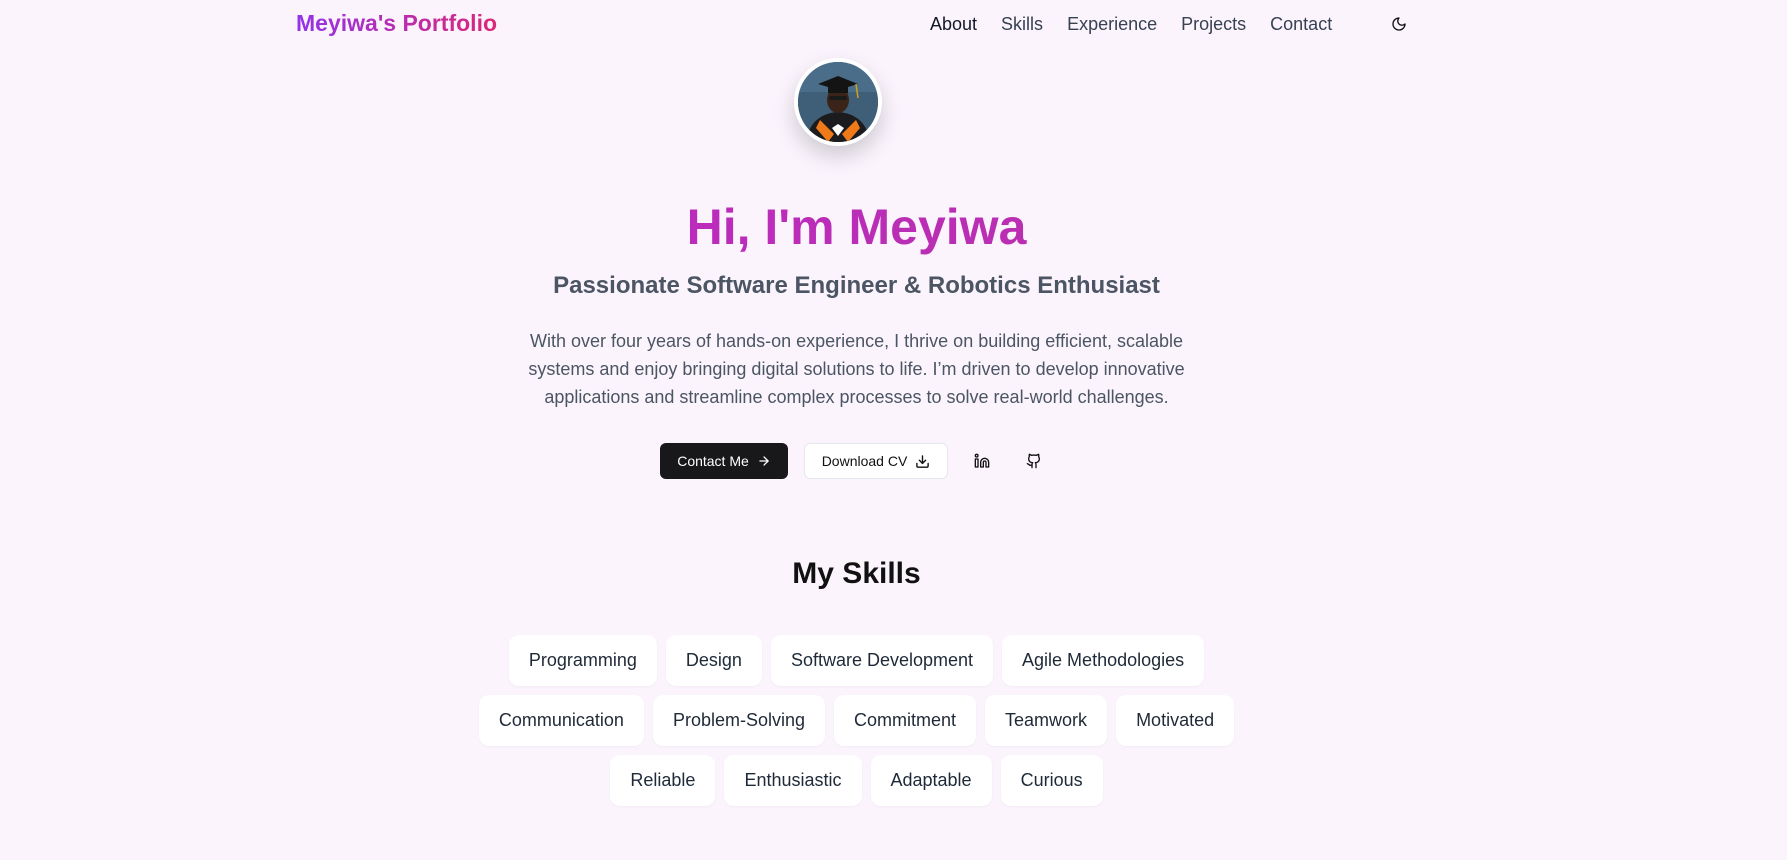  What do you see at coordinates (739, 720) in the screenshot?
I see `skill-chip: Problem-Solving` at bounding box center [739, 720].